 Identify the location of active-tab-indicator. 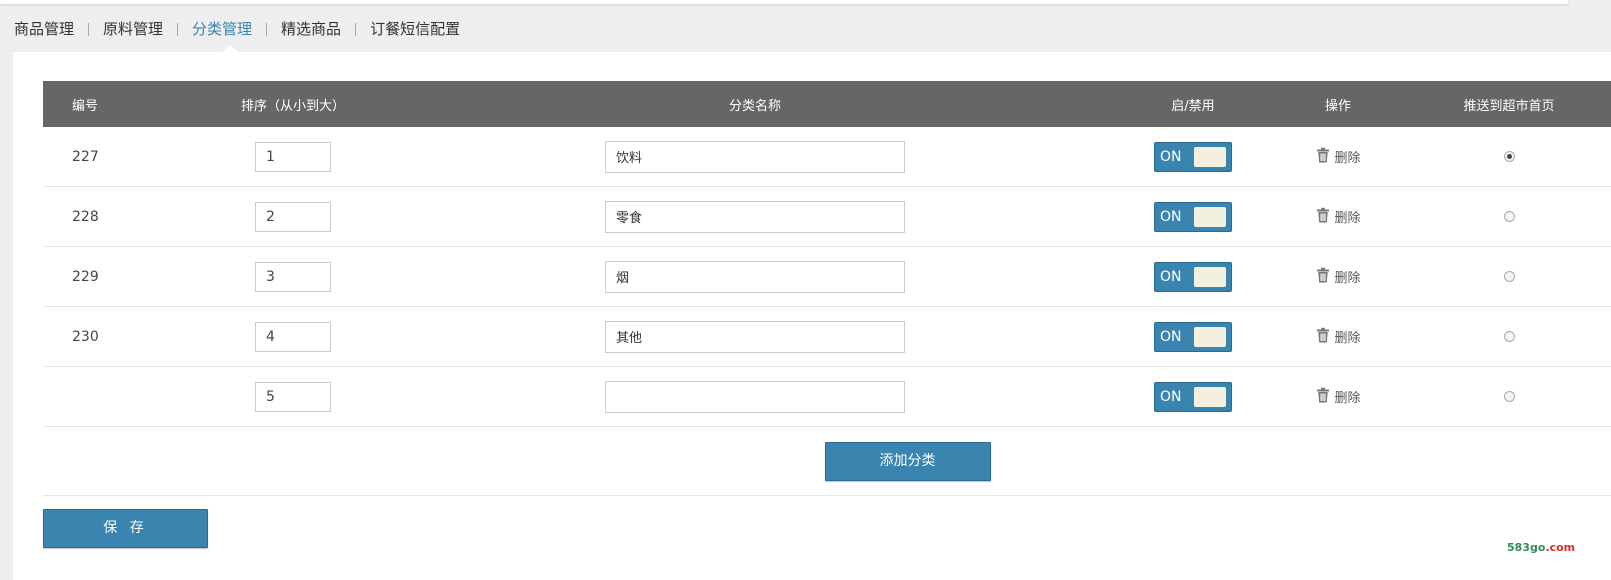
(230, 48).